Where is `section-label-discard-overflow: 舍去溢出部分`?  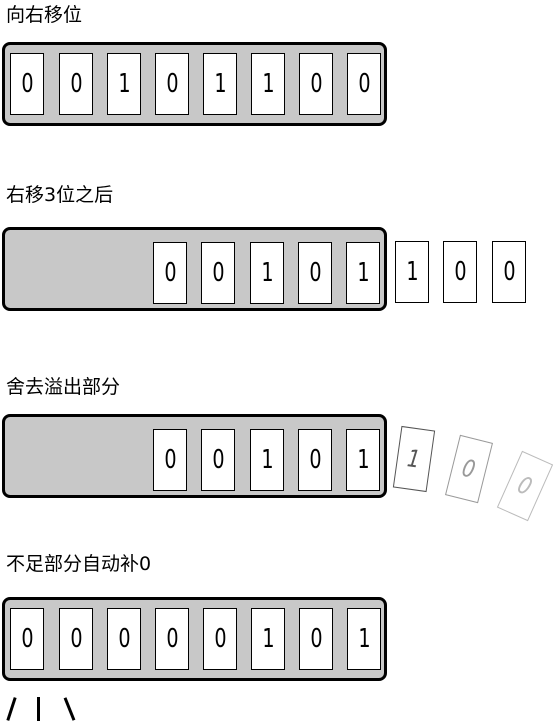
section-label-discard-overflow: 舍去溢出部分 is located at coordinates (63, 387).